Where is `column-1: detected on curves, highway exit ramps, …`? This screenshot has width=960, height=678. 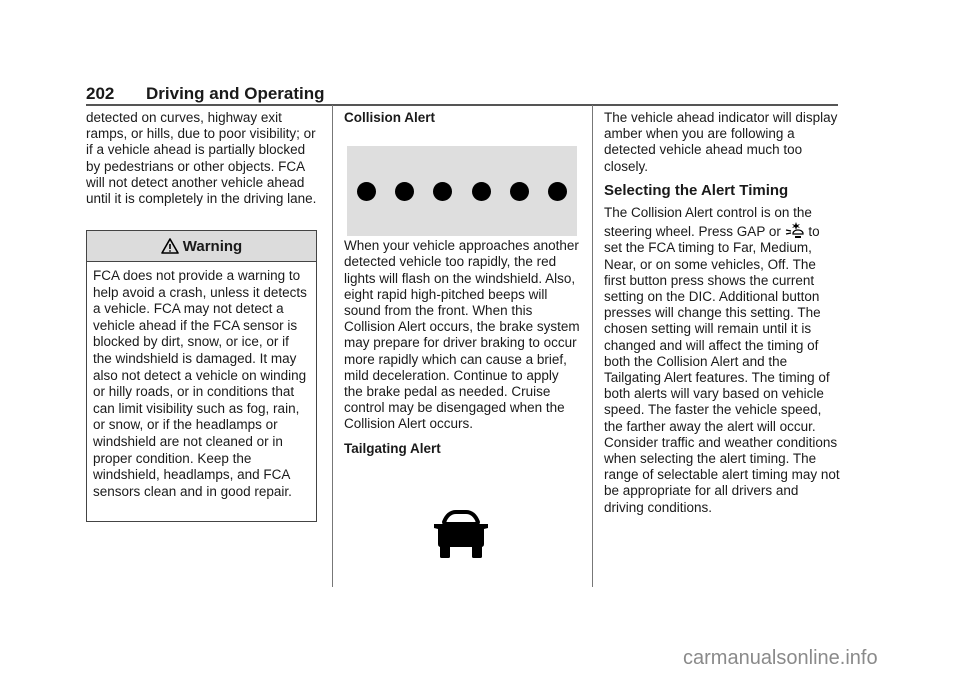
column-1: detected on curves, highway exit ramps, … is located at coordinates (203, 158).